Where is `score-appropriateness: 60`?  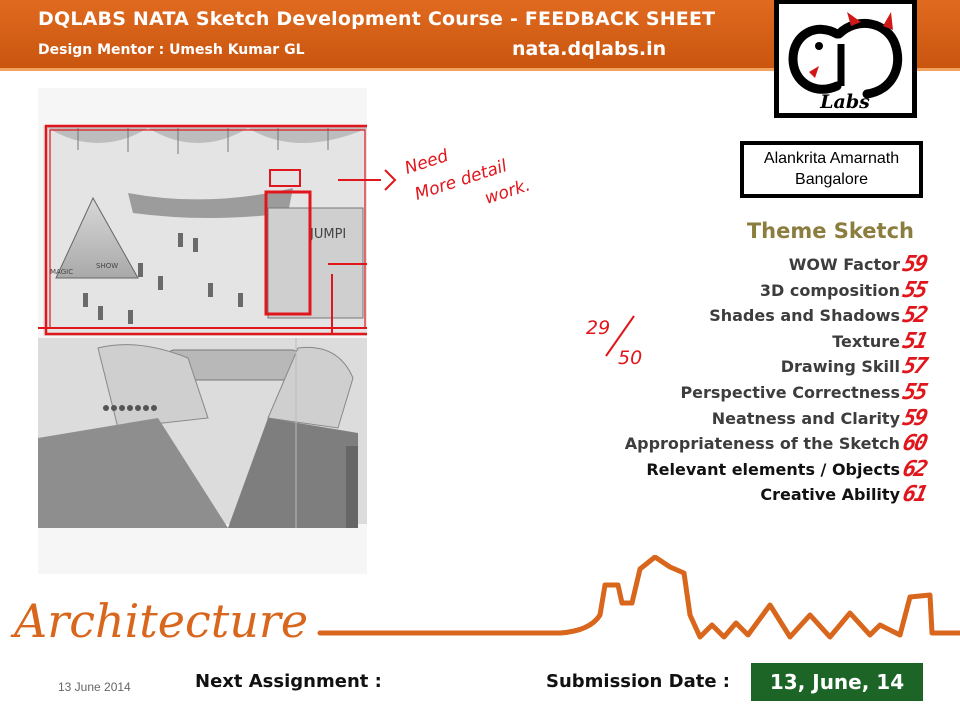
score-appropriateness: 60 is located at coordinates (914, 444).